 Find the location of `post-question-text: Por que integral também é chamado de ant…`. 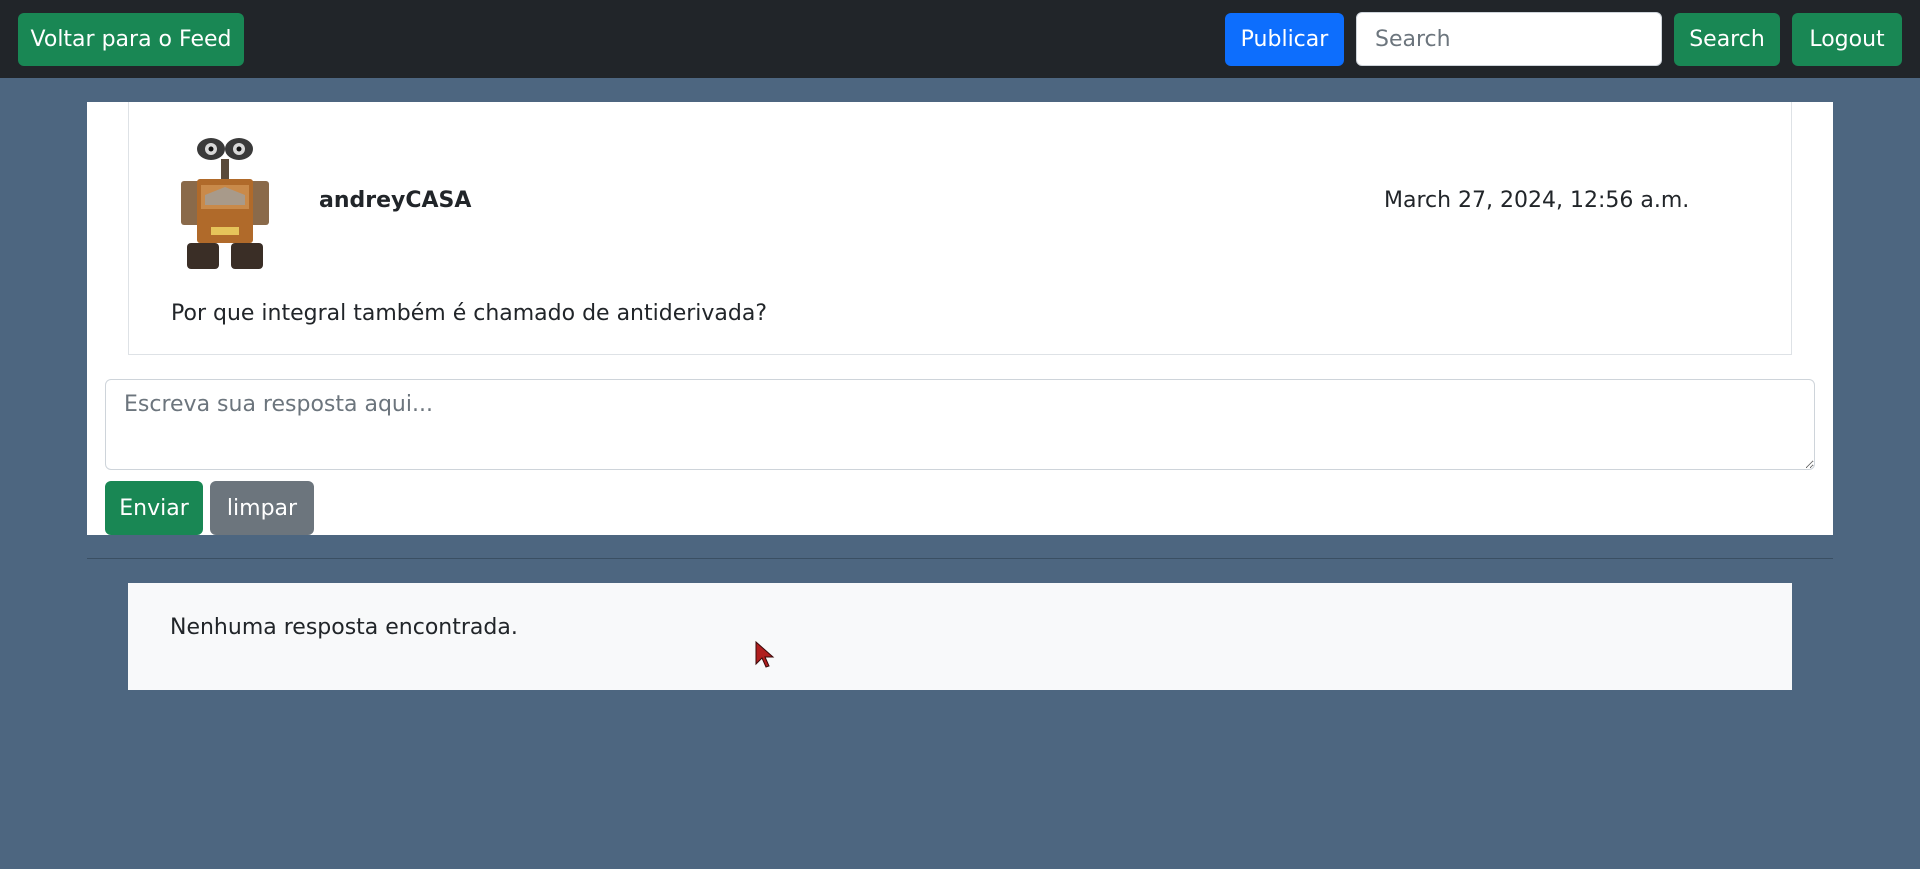

post-question-text: Por que integral também é chamado de ant… is located at coordinates (469, 313).